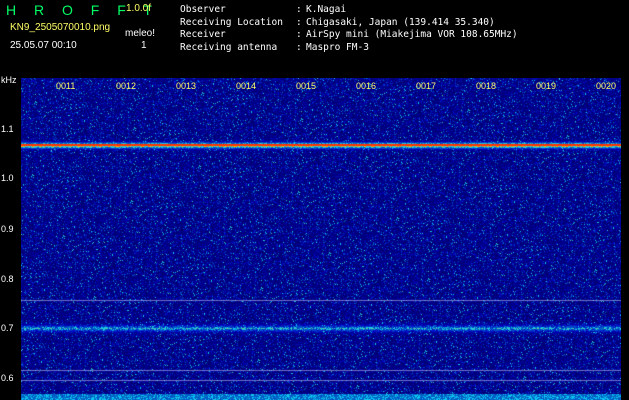 This screenshot has width=629, height=400. What do you see at coordinates (144, 45) in the screenshot?
I see `count-value: 1` at bounding box center [144, 45].